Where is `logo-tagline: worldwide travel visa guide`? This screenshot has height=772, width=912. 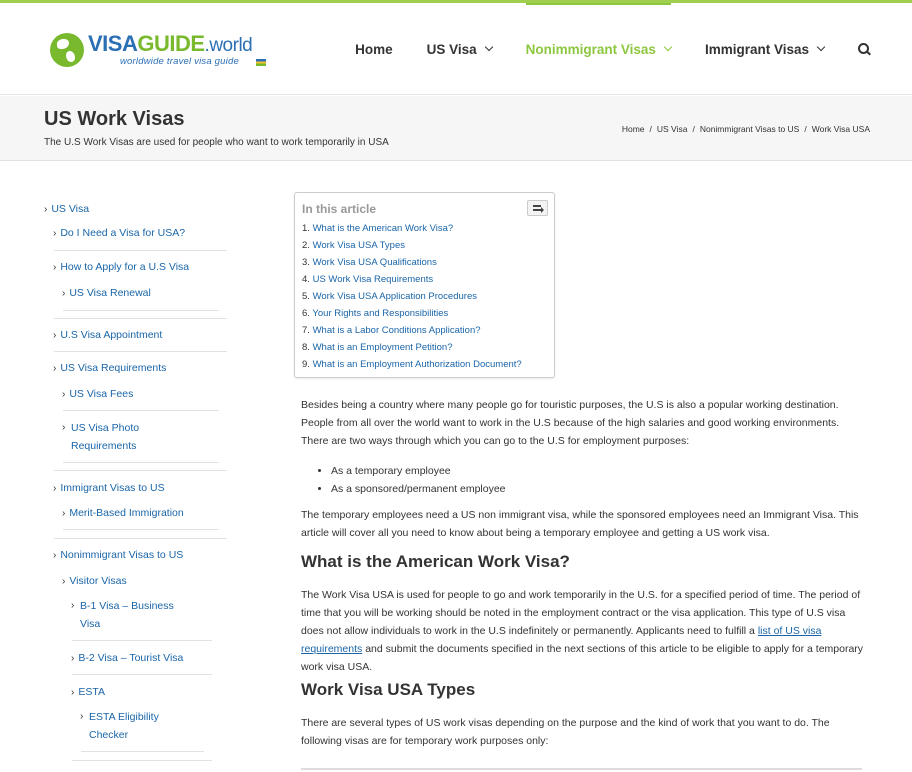 logo-tagline: worldwide travel visa guide is located at coordinates (179, 61).